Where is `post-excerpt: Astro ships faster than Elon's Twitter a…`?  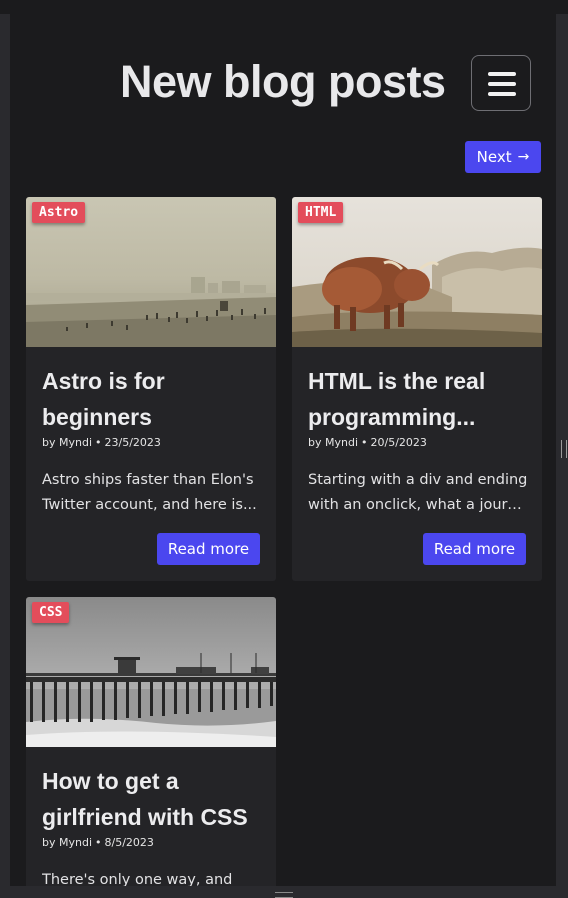
post-excerpt: Astro ships faster than Elon's Twitter a… is located at coordinates (153, 493).